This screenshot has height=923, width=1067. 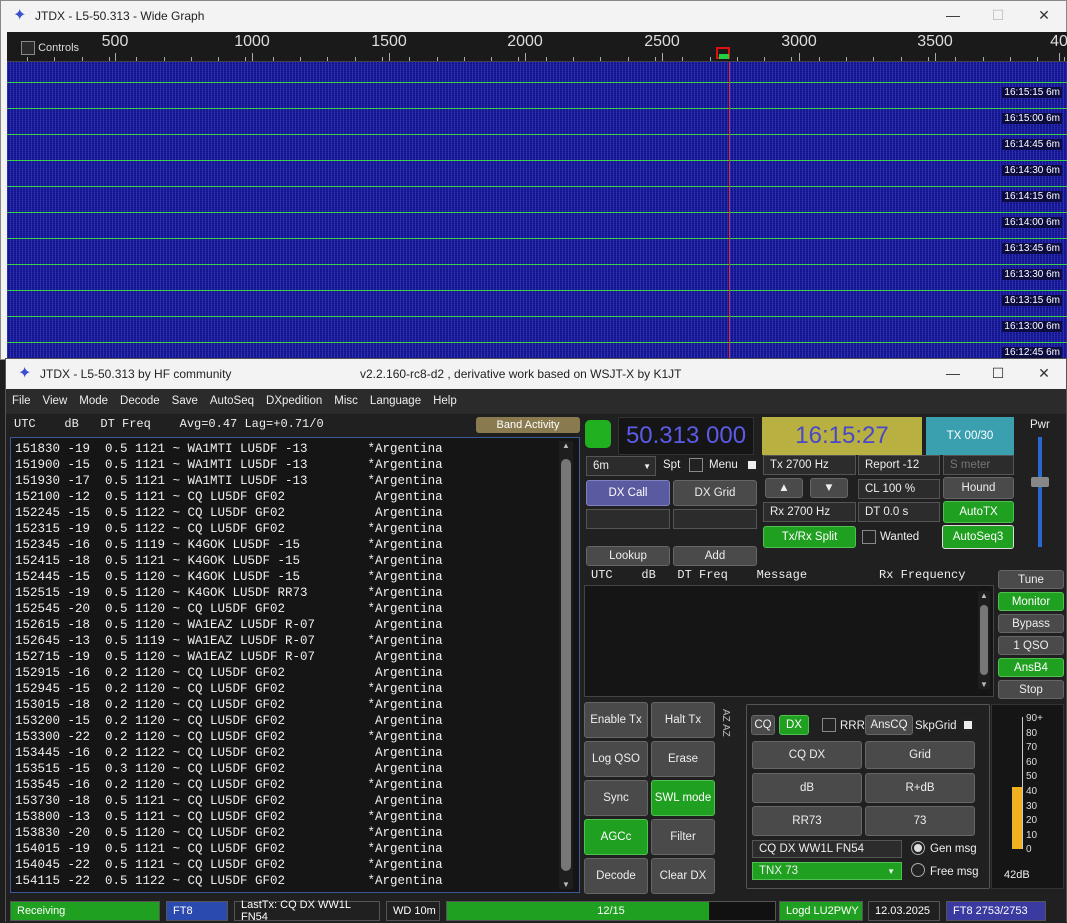 I want to click on free-msg-radio, so click(x=918, y=870).